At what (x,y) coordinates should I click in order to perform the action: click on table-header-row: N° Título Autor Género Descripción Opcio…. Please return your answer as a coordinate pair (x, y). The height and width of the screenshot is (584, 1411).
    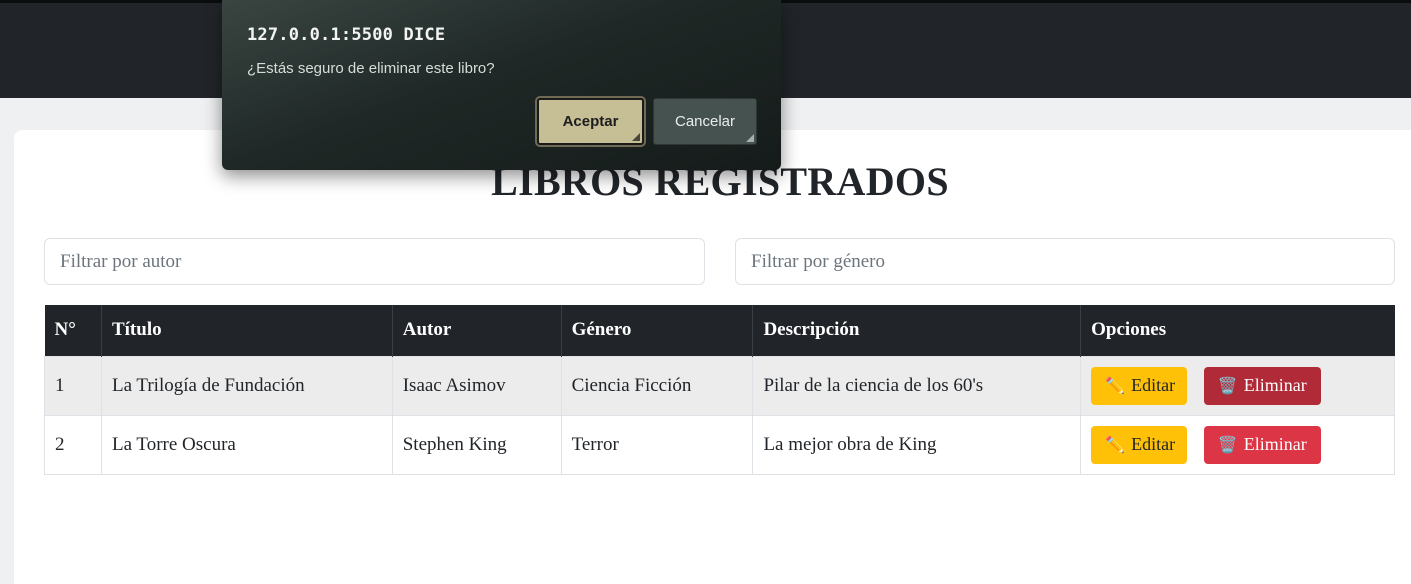
    Looking at the image, I should click on (719, 330).